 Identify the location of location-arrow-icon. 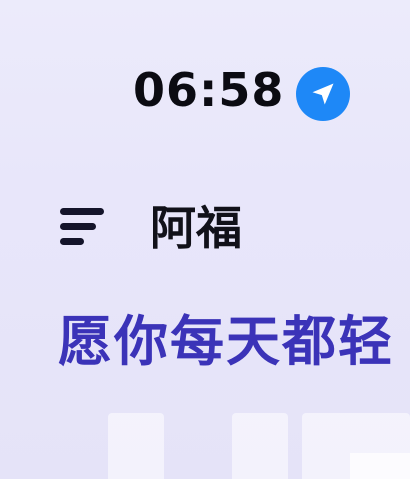
(323, 94).